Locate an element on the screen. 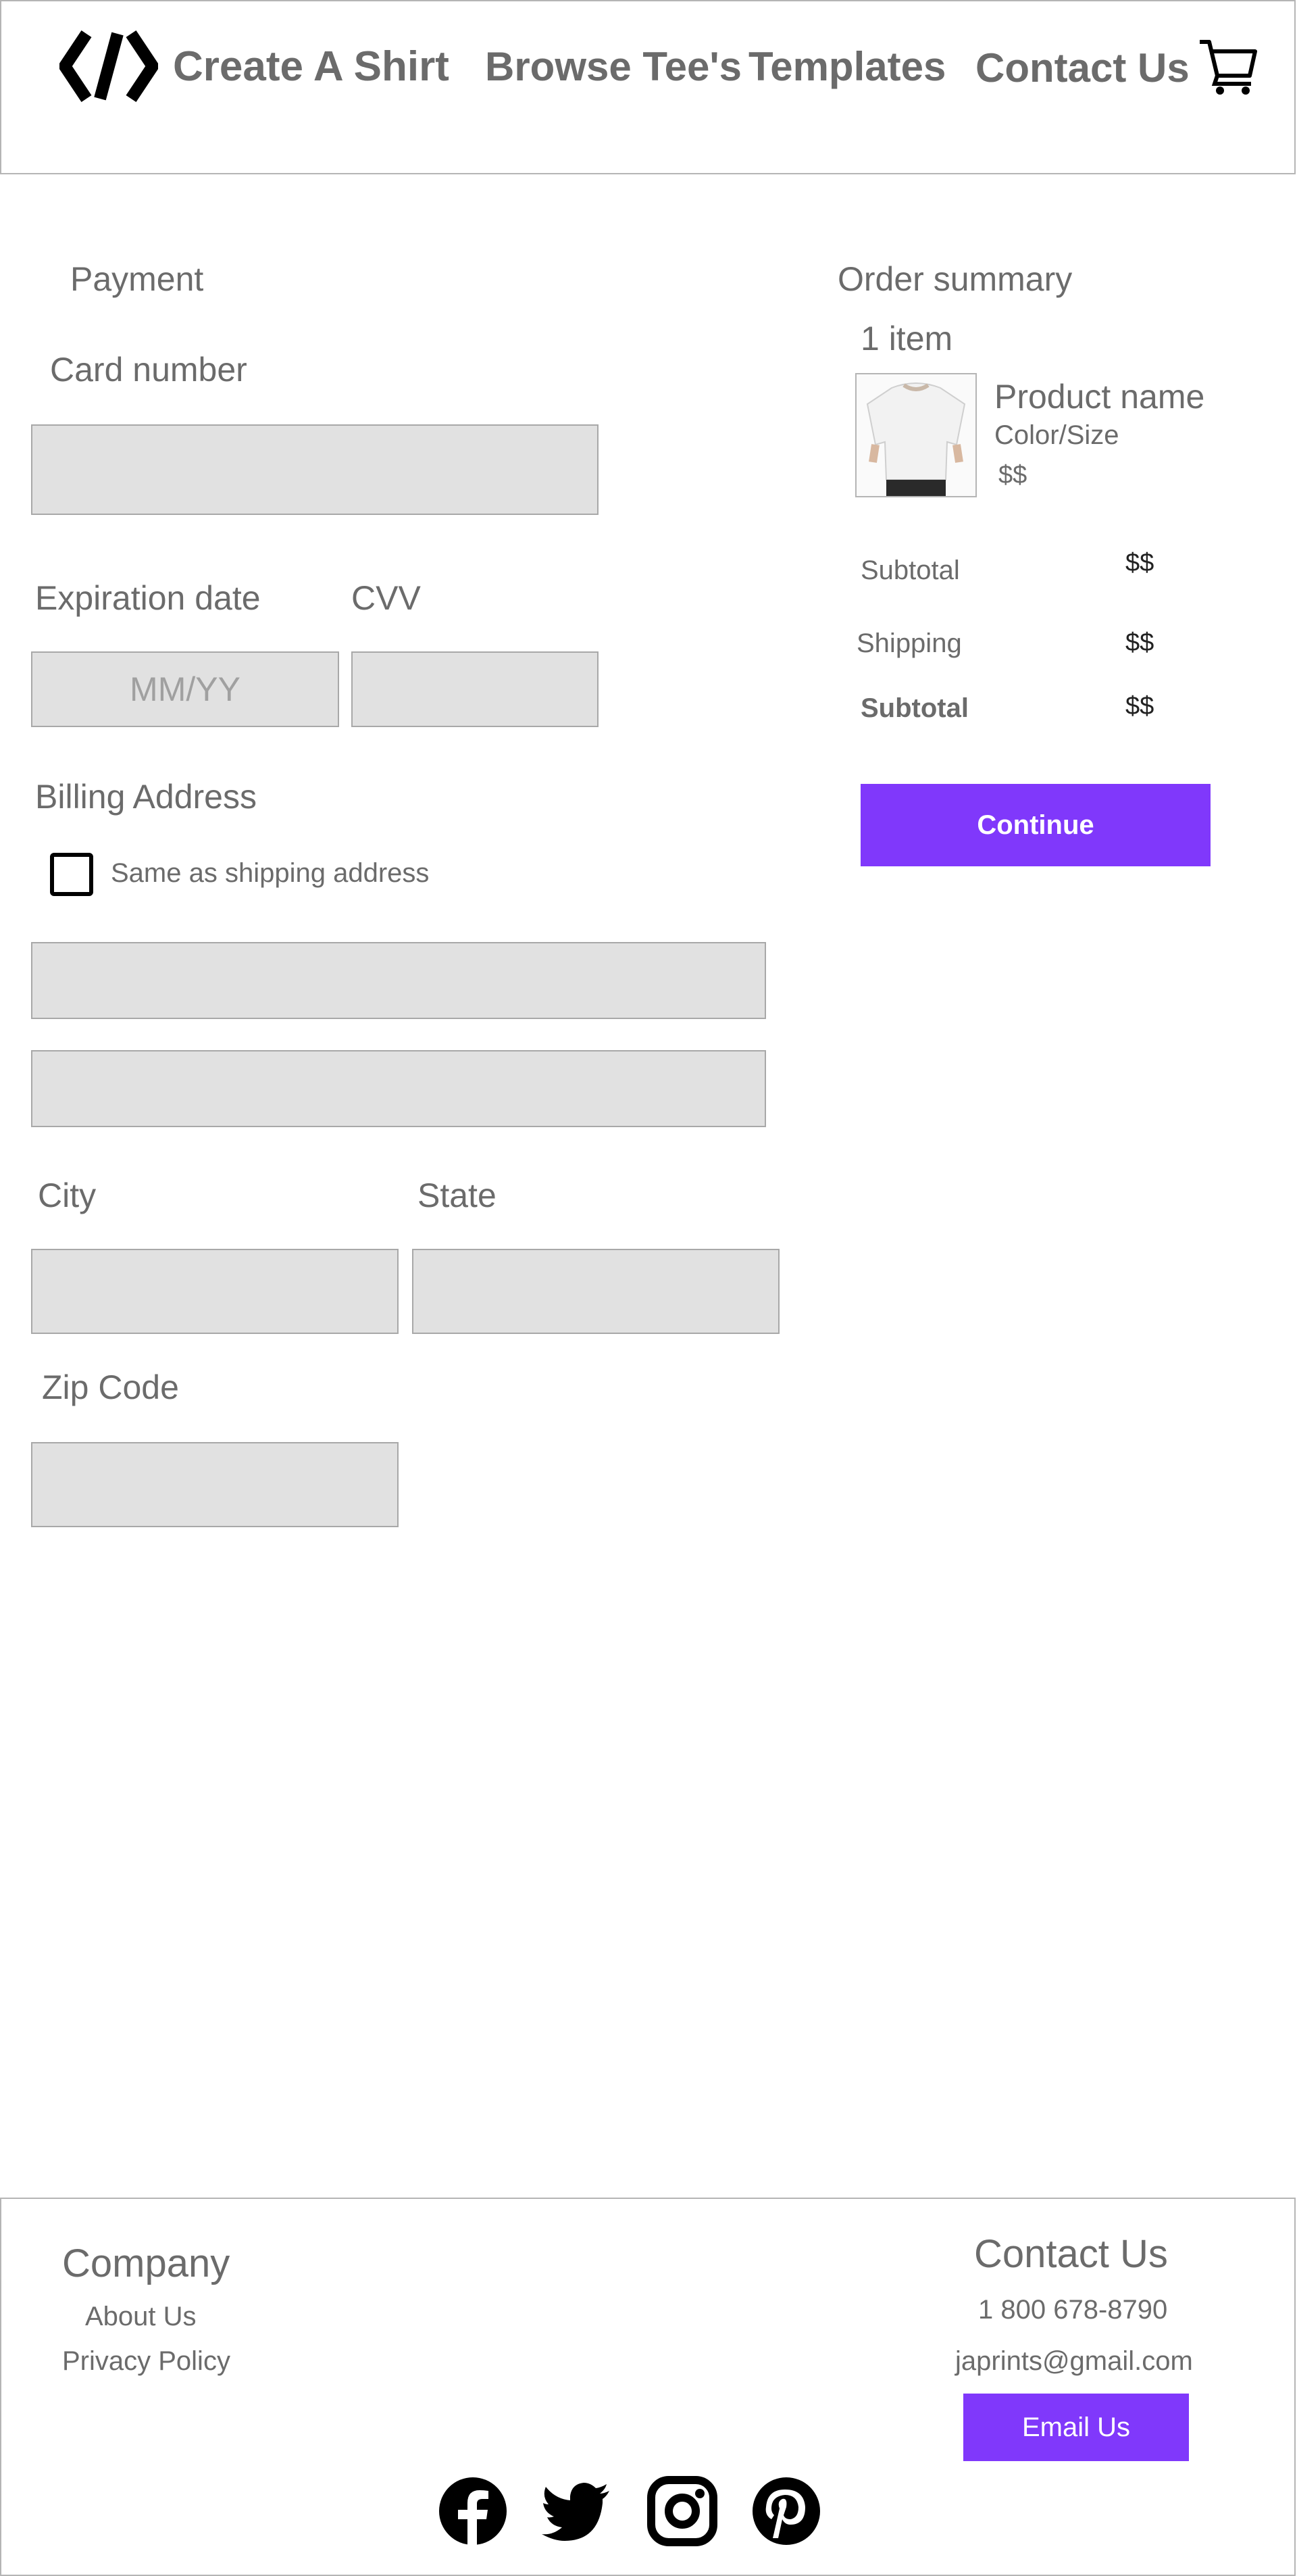  state-label: State is located at coordinates (457, 1195).